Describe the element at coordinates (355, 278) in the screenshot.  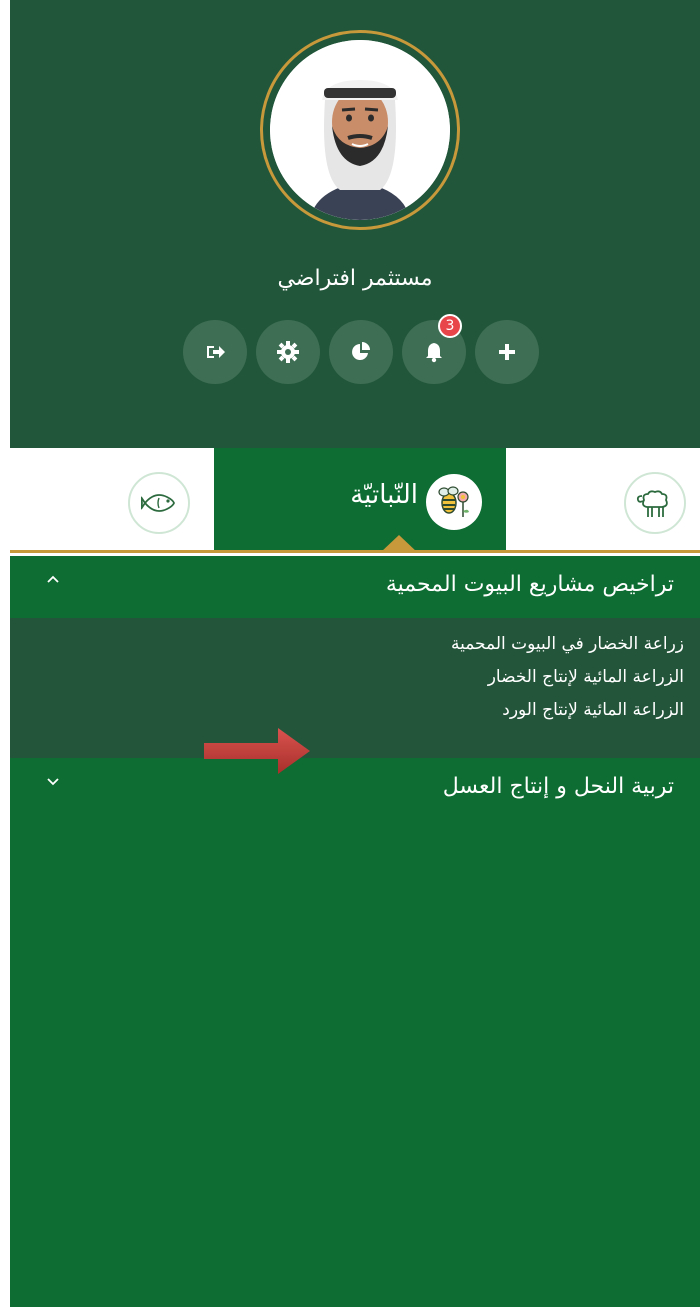
I see `user-name: مستثمر افتراضي` at that location.